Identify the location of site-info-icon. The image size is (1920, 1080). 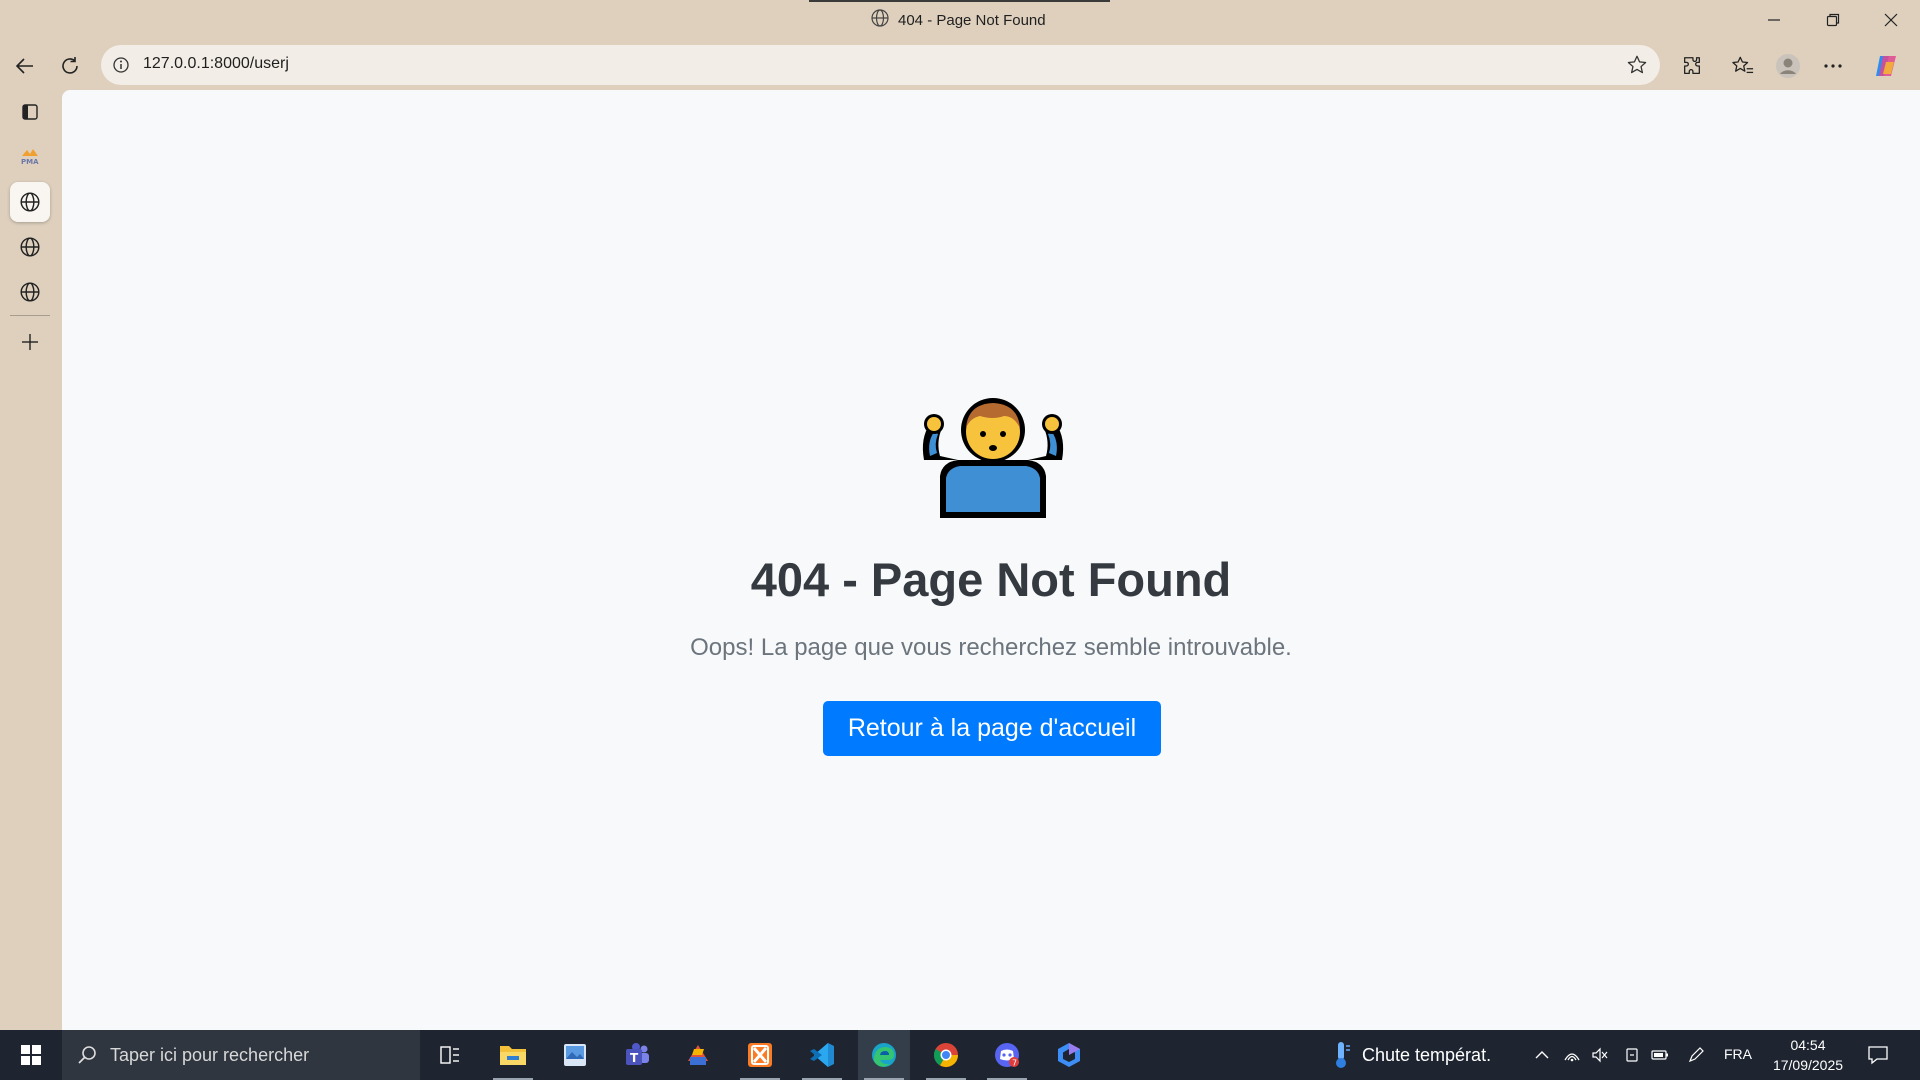
(121, 65).